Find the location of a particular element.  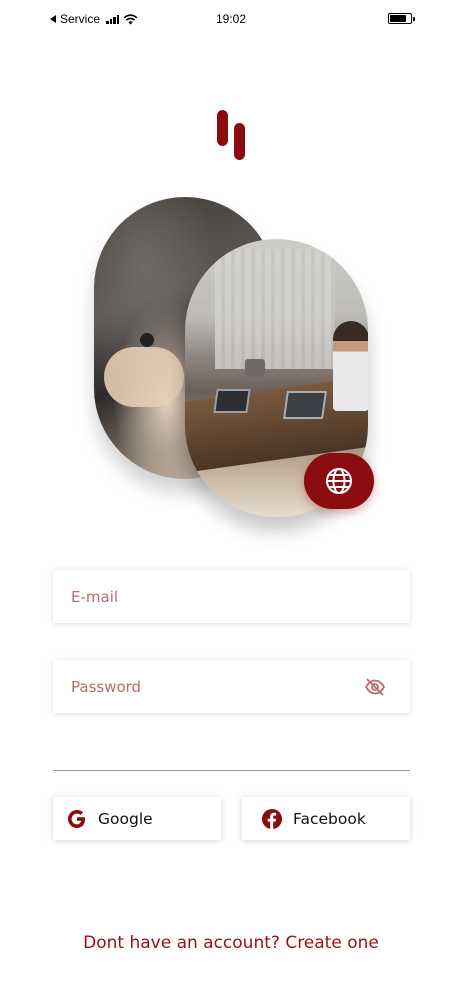

language-button is located at coordinates (339, 481).